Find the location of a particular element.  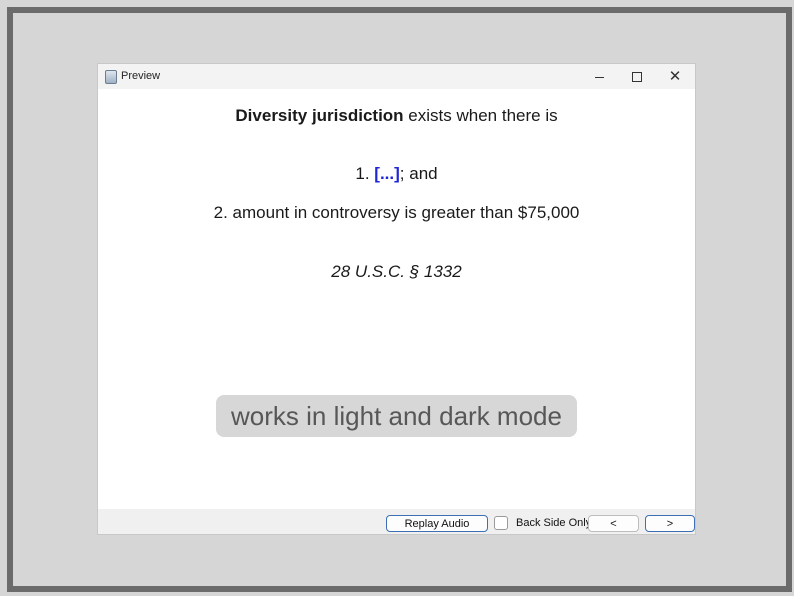

preview-app-icon is located at coordinates (111, 77).